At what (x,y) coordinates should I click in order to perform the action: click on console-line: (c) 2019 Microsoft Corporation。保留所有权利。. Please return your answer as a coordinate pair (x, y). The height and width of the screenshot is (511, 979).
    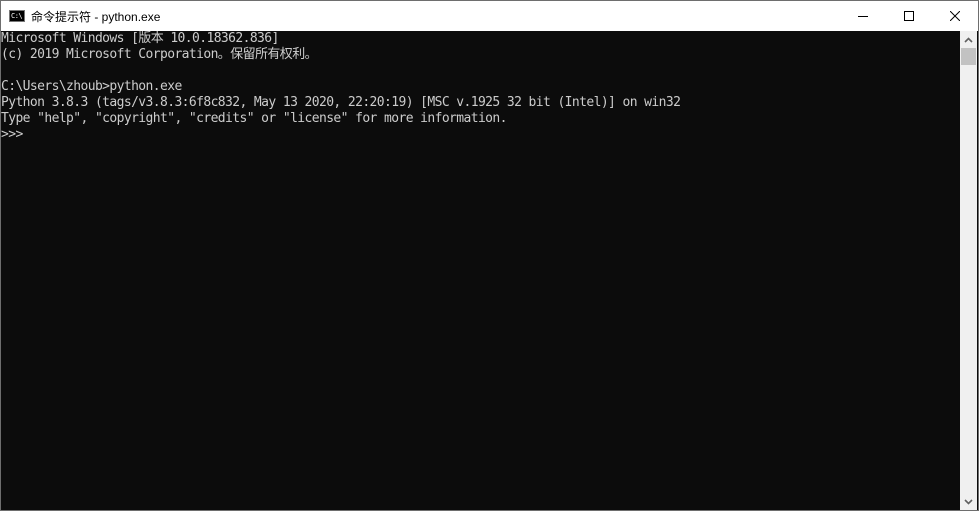
    Looking at the image, I should click on (159, 54).